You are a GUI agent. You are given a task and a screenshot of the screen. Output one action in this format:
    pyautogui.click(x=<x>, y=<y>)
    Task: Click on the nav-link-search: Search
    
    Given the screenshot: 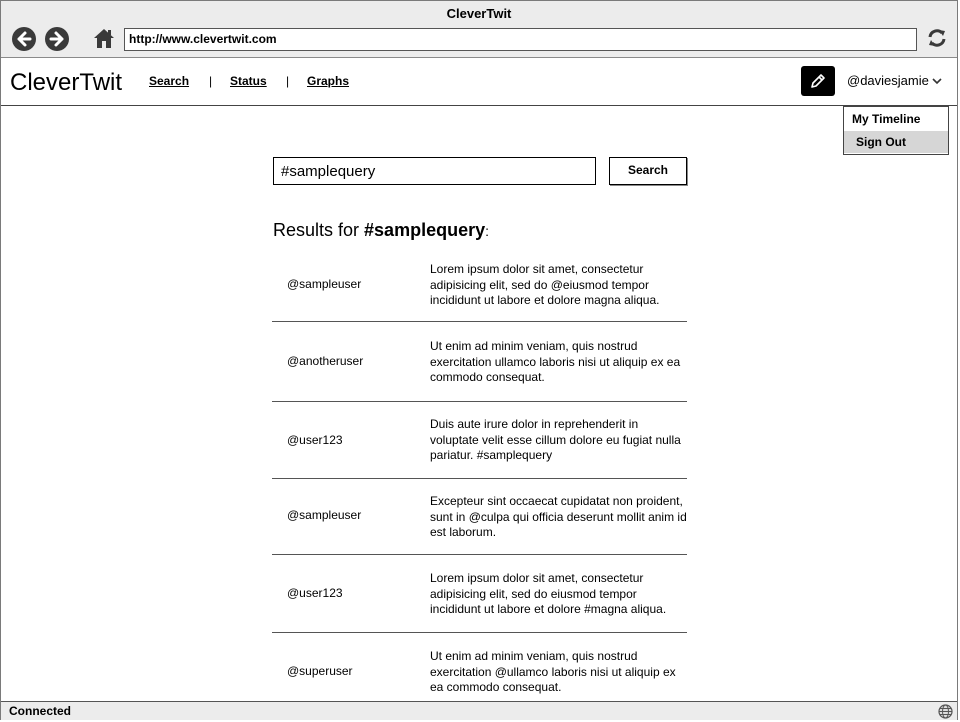 What is the action you would take?
    pyautogui.click(x=169, y=81)
    